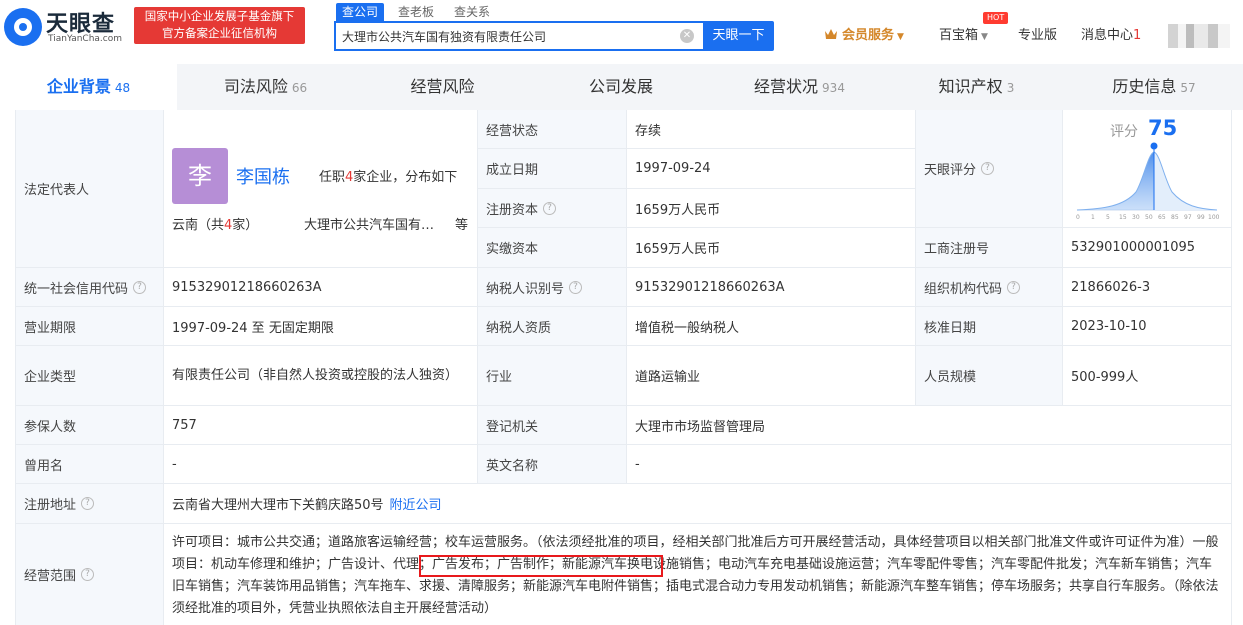 This screenshot has width=1243, height=625. What do you see at coordinates (245, 225) in the screenshot?
I see `region-post: 家）` at bounding box center [245, 225].